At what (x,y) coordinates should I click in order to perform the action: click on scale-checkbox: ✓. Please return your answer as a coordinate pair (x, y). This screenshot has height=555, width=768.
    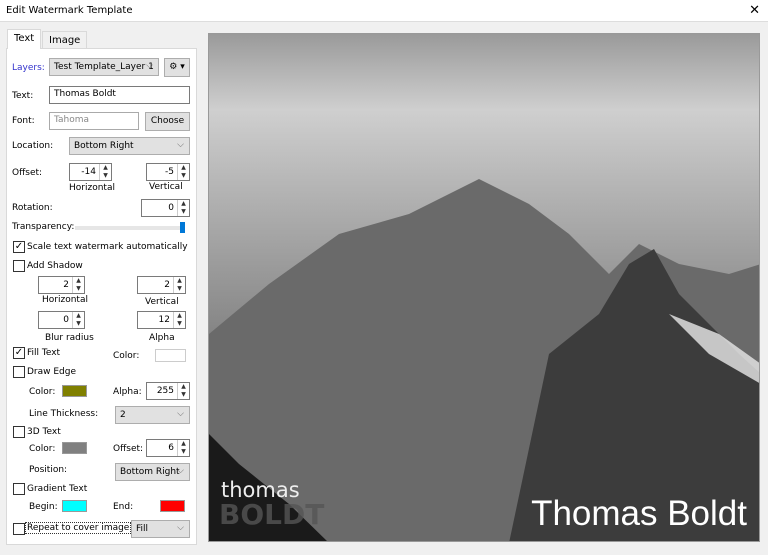
    Looking at the image, I should click on (19, 247).